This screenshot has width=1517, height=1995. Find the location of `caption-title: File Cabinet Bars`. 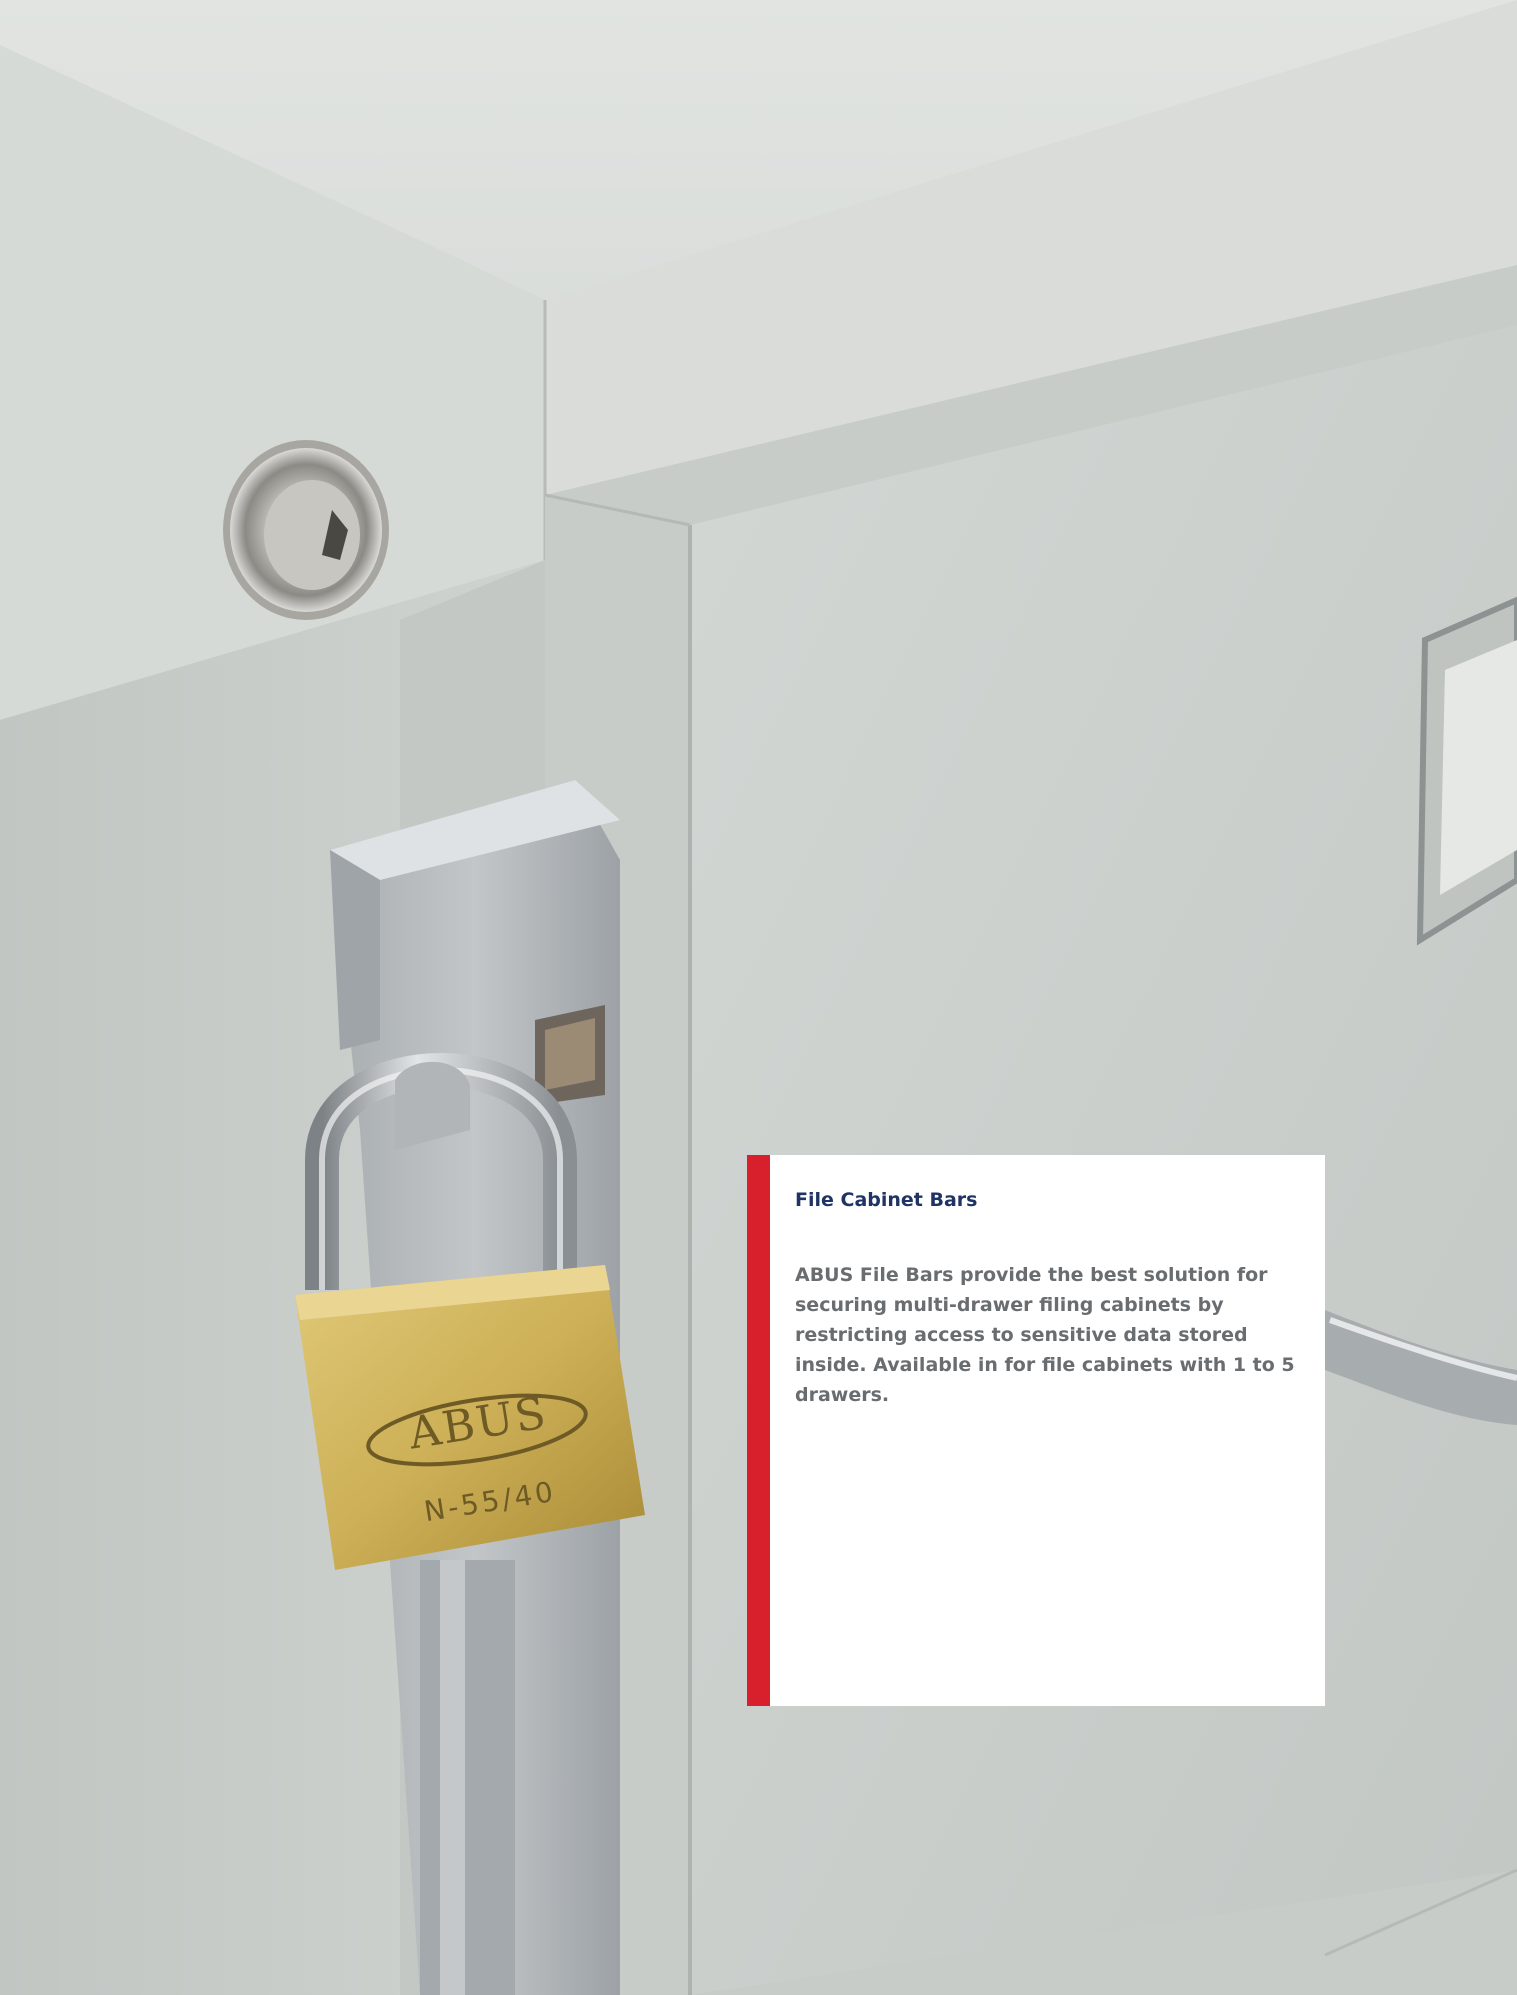

caption-title: File Cabinet Bars is located at coordinates (886, 1200).